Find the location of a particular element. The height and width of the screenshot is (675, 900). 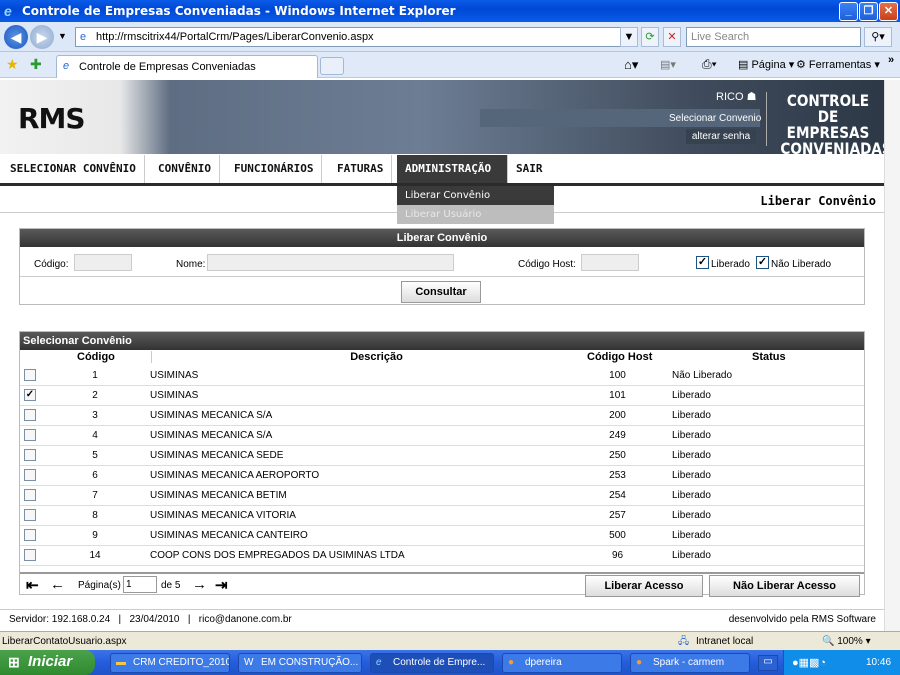

tools-menu-label: Ferramentas is located at coordinates (840, 65).